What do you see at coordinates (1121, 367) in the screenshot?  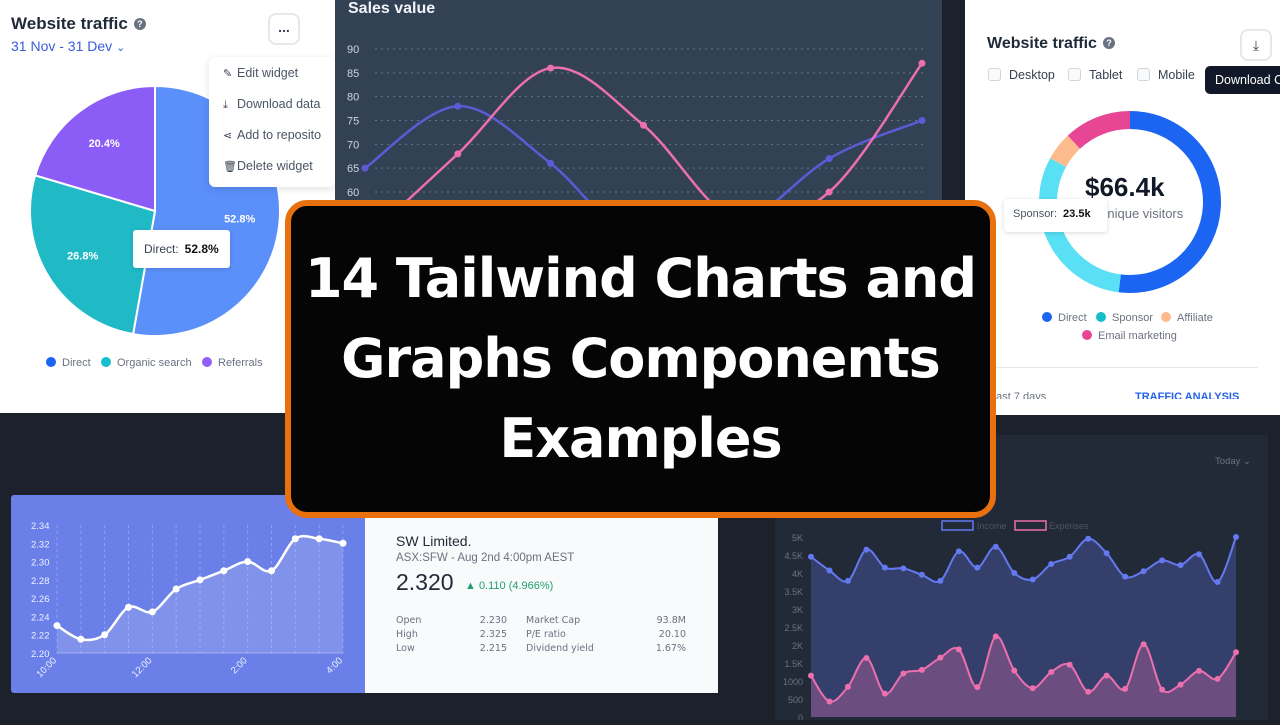 I see `divider` at bounding box center [1121, 367].